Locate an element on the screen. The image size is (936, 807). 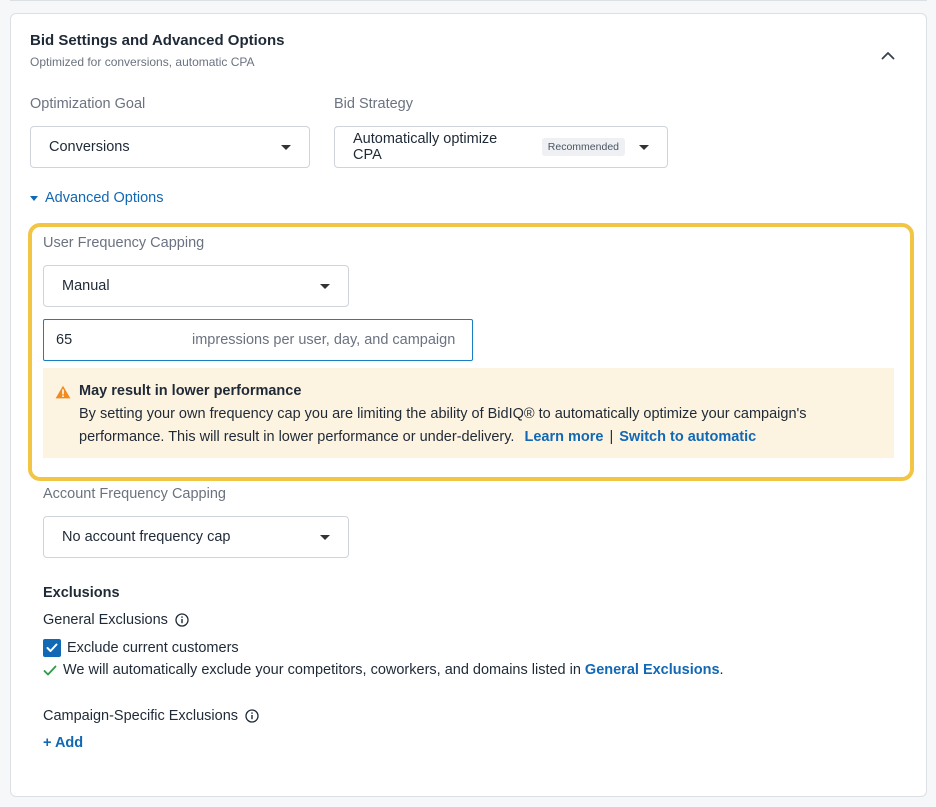
section-title: Bid Settings and Advanced Options is located at coordinates (157, 40).